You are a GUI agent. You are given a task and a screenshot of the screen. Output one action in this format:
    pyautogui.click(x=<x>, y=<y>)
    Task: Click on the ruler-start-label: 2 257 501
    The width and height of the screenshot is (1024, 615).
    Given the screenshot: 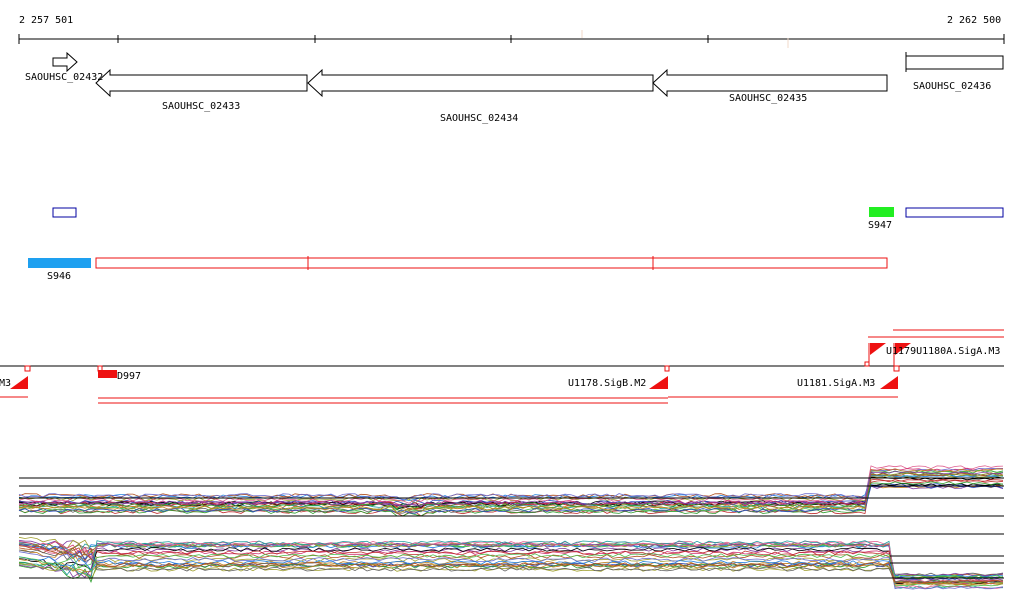 What is the action you would take?
    pyautogui.click(x=46, y=20)
    